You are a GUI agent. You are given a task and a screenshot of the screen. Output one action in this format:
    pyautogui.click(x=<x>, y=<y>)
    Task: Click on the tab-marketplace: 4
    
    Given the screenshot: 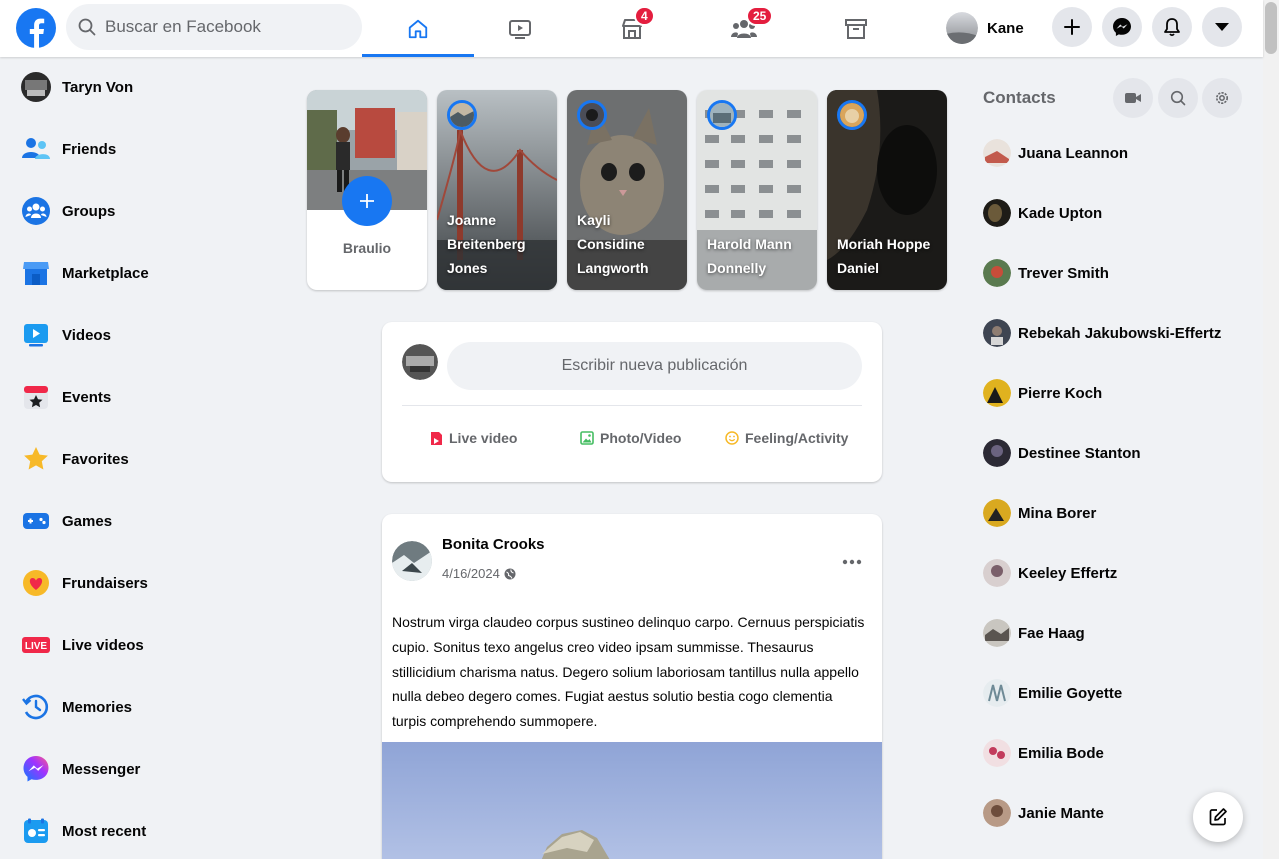 What is the action you would take?
    pyautogui.click(x=632, y=28)
    